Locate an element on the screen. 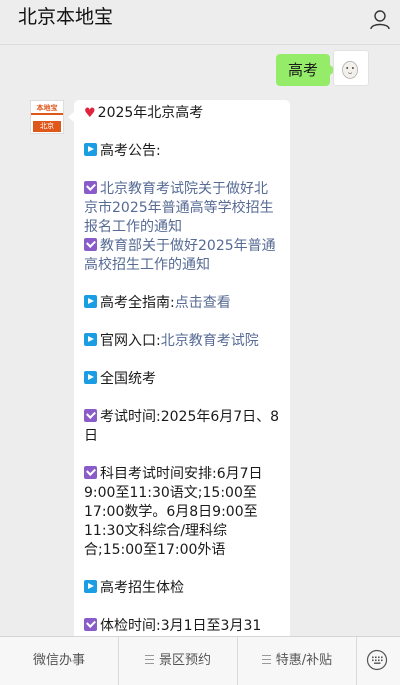 The height and width of the screenshot is (685, 400). reply-title: 2025年北京高考 is located at coordinates (150, 113).